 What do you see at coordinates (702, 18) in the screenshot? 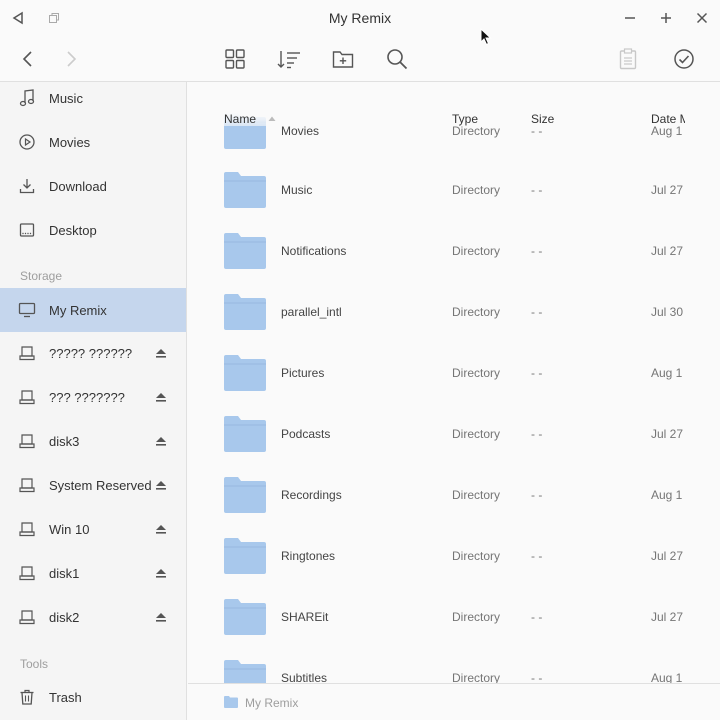
I see `close-icon` at bounding box center [702, 18].